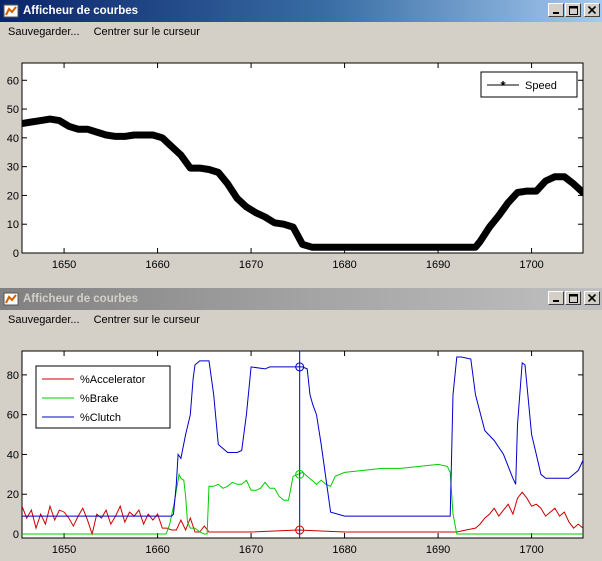  I want to click on legend: * Speed, so click(529, 84).